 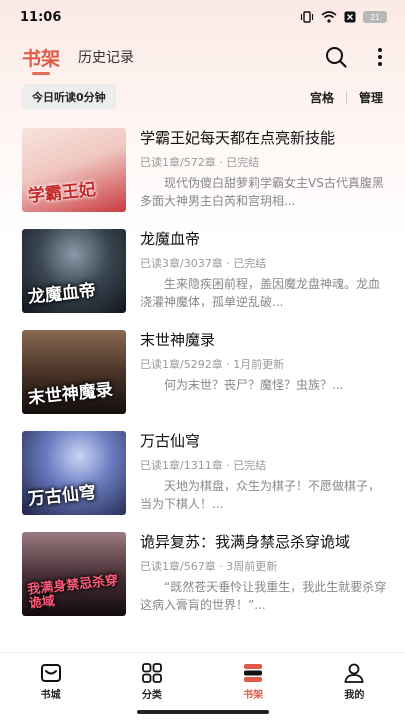 I want to click on listen-row: 今日听读0分钟 宫格 管理, so click(x=202, y=97).